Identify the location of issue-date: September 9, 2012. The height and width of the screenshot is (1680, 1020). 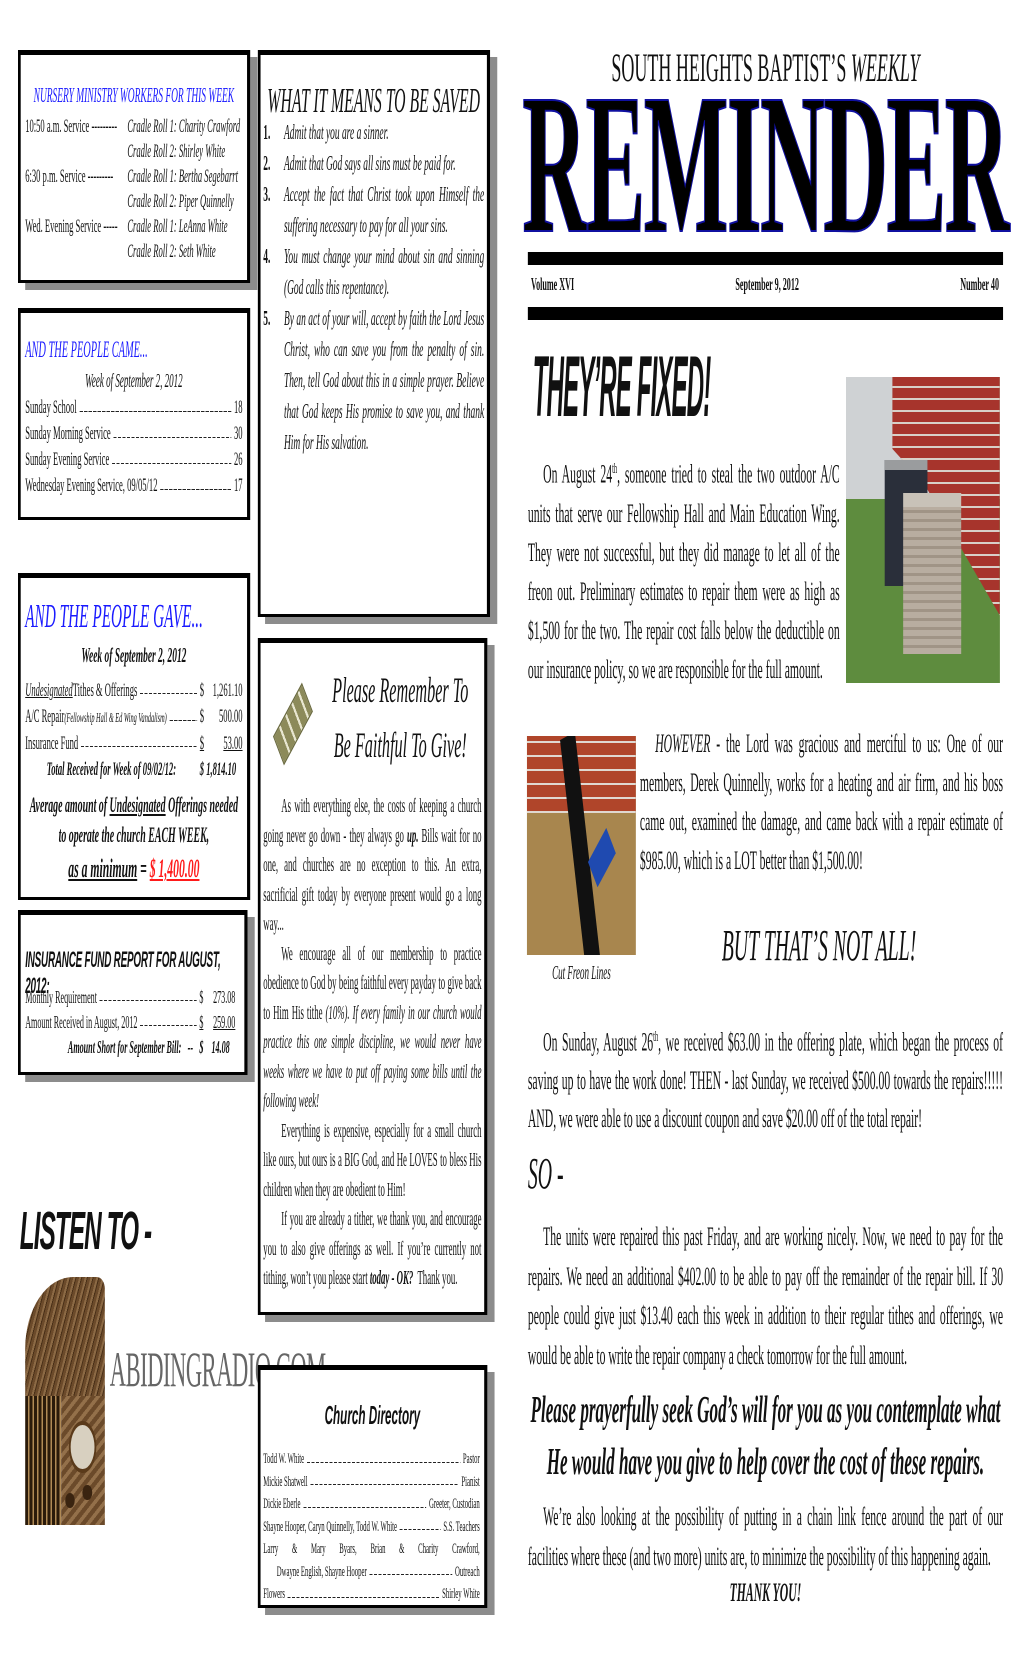
(767, 284).